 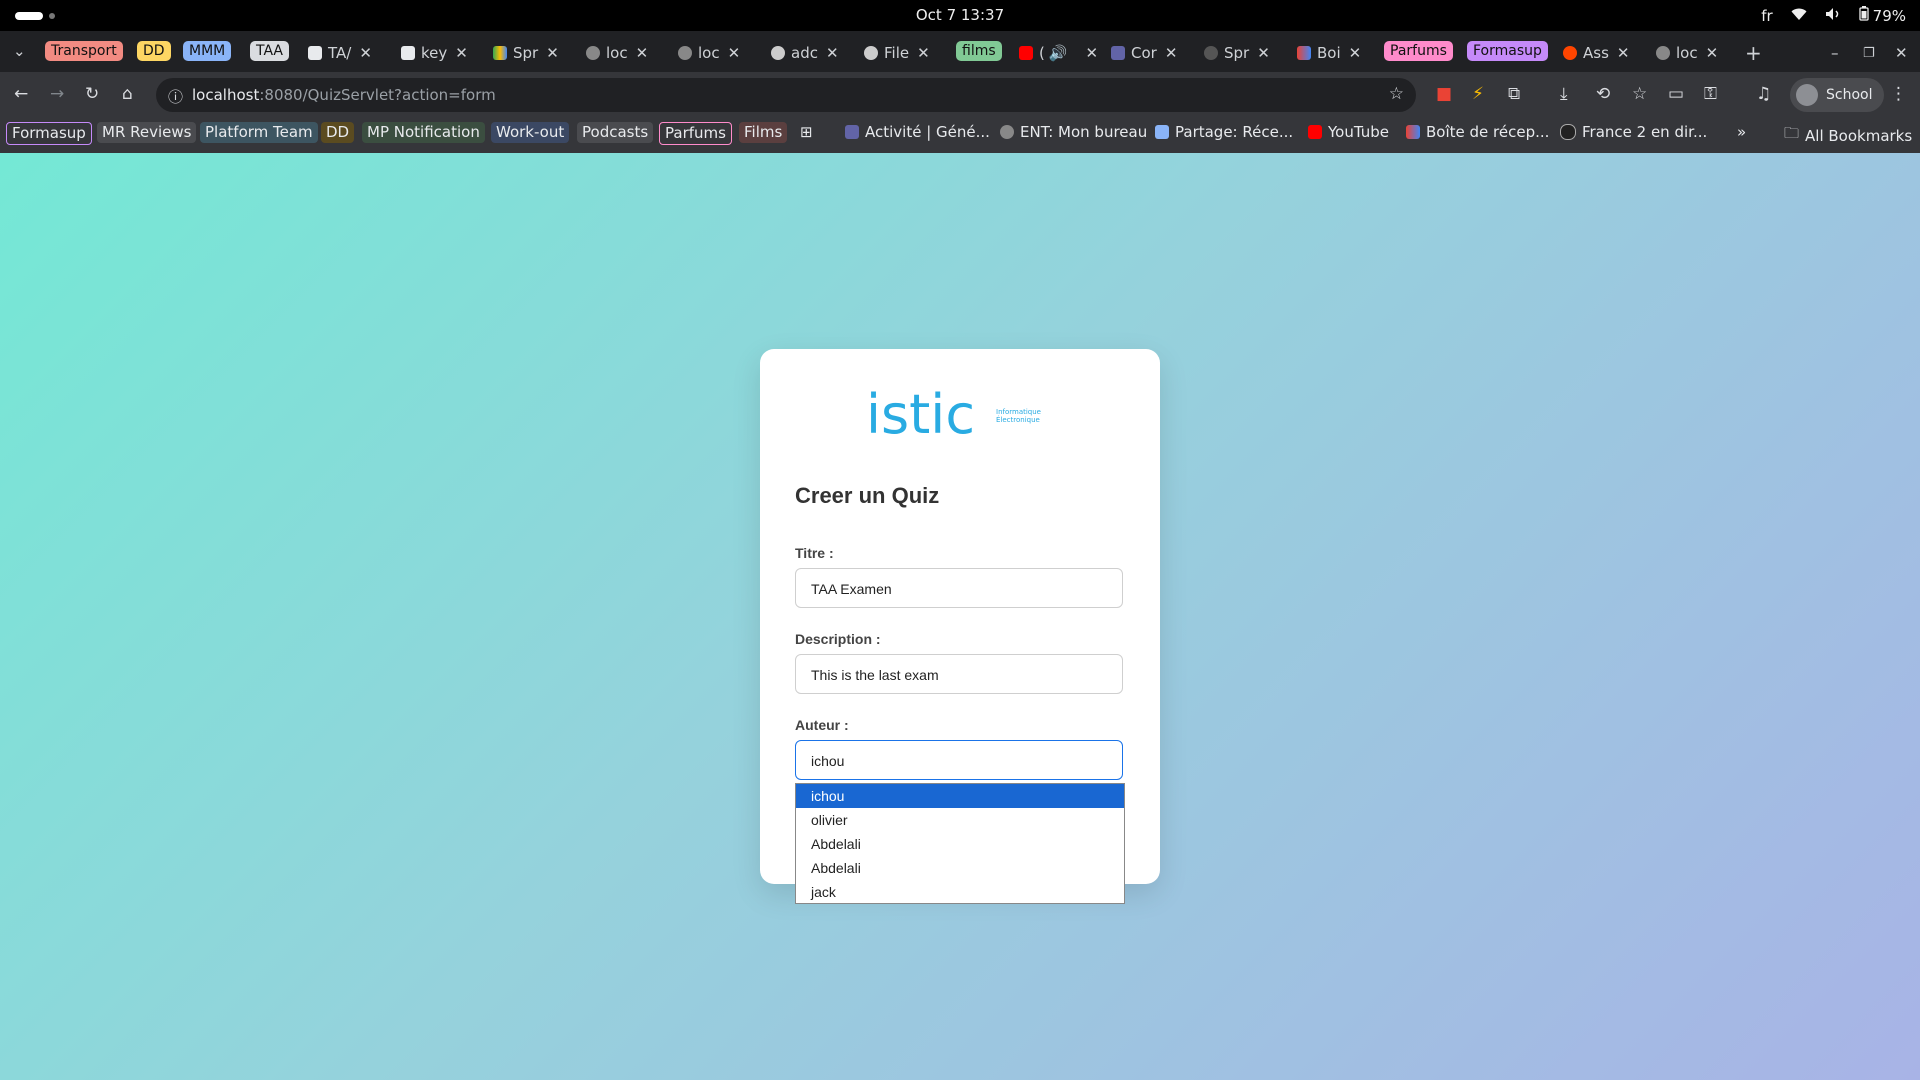 I want to click on language-indicator: fr, so click(x=1766, y=16).